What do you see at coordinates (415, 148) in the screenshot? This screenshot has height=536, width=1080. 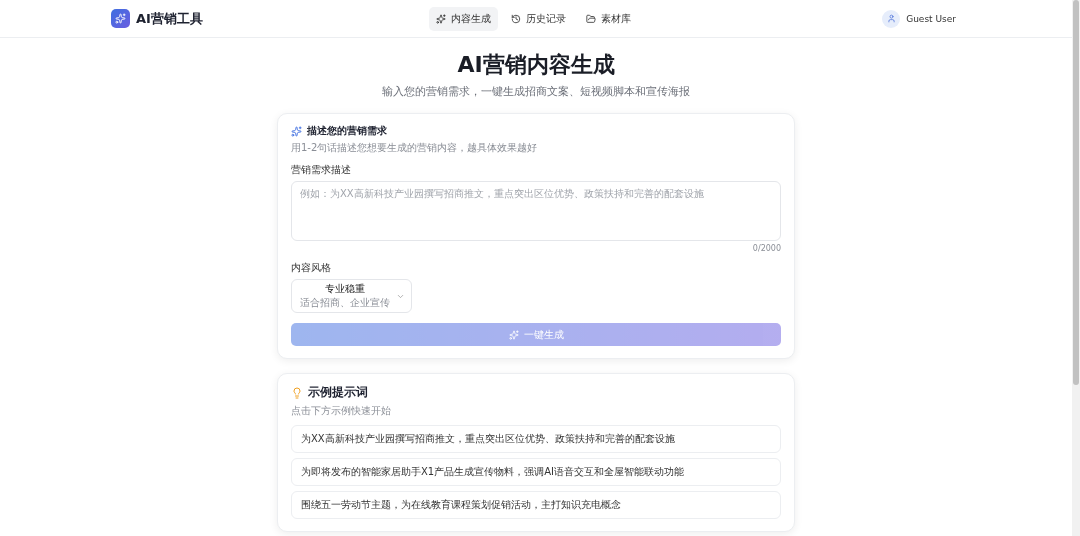 I see `card-description: 用1-2句话描述您想要生成的营销内容，越具体效果越好` at bounding box center [415, 148].